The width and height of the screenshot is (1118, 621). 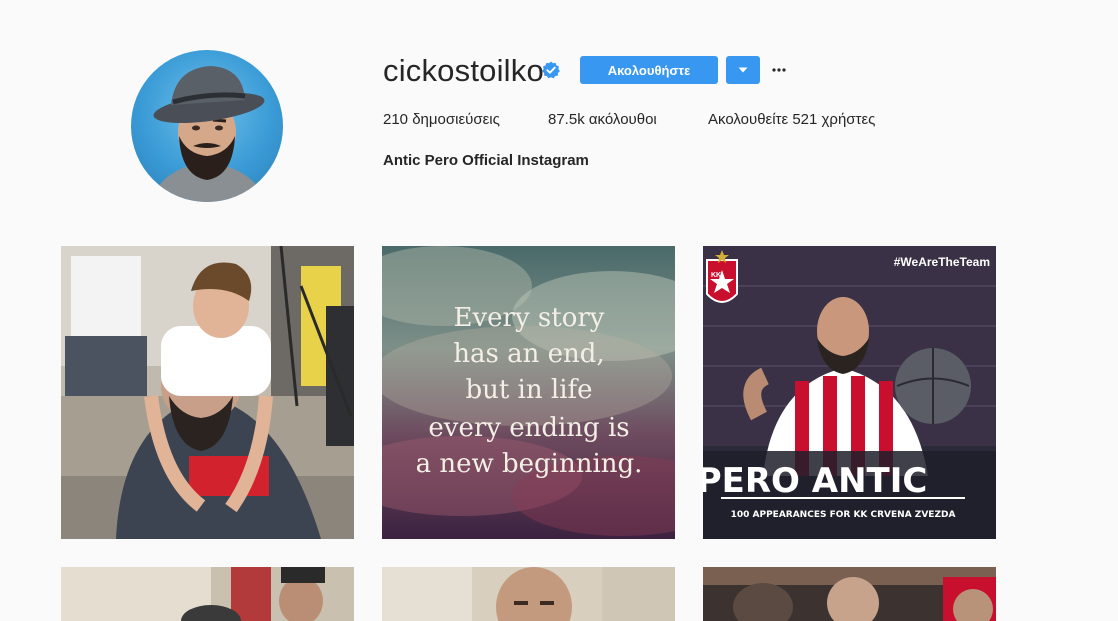 I want to click on club-crest-icon: KK, so click(x=722, y=281).